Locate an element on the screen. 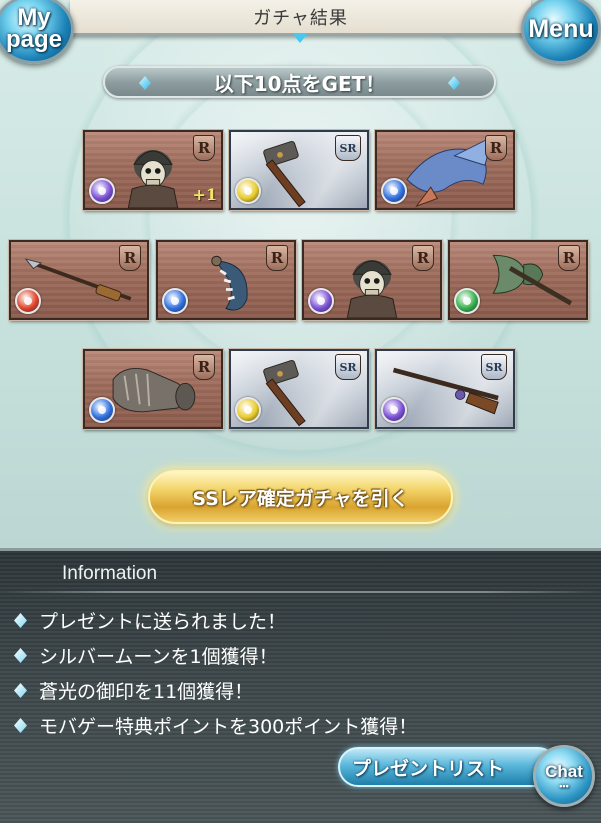  info-text: プレゼントに送られました！ is located at coordinates (163, 622).